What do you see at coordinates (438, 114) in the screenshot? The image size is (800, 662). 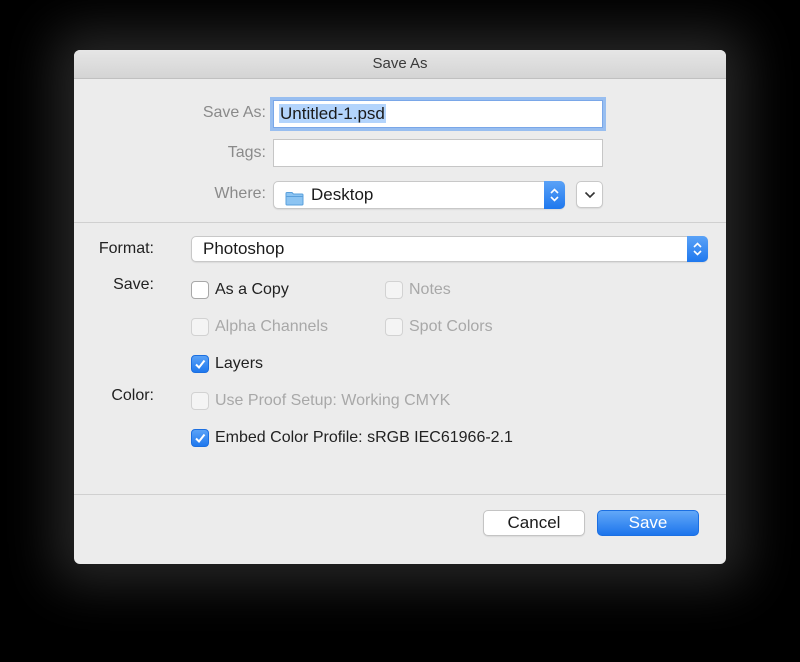 I see `filename-input: Untitled-1.psd` at bounding box center [438, 114].